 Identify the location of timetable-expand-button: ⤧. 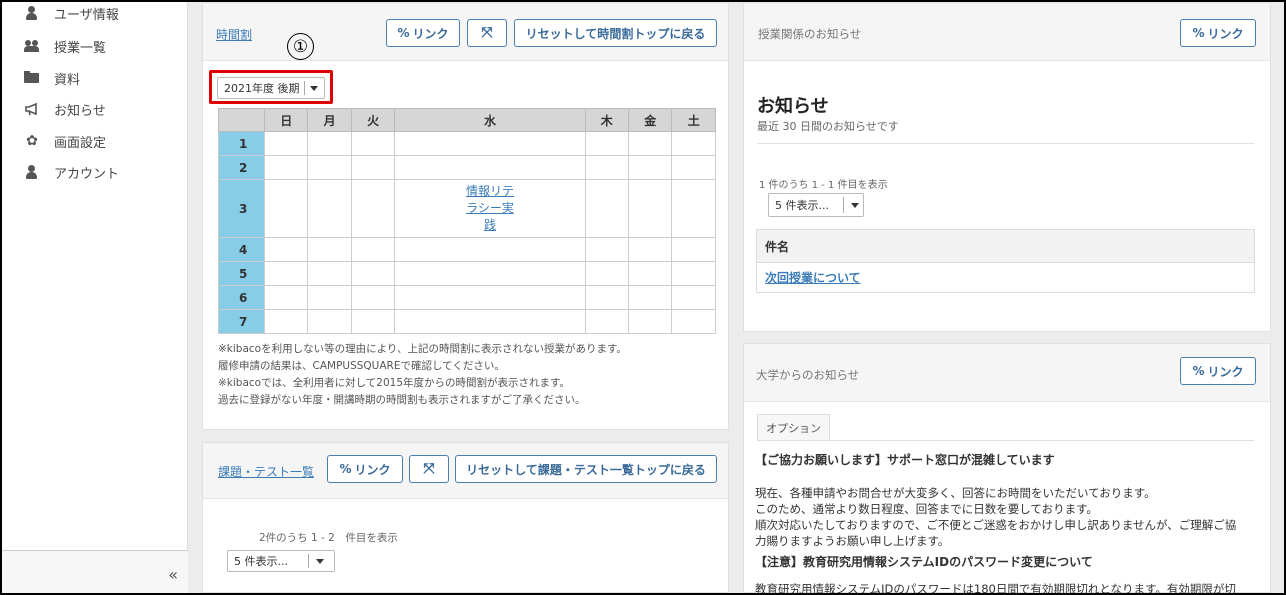
(487, 33).